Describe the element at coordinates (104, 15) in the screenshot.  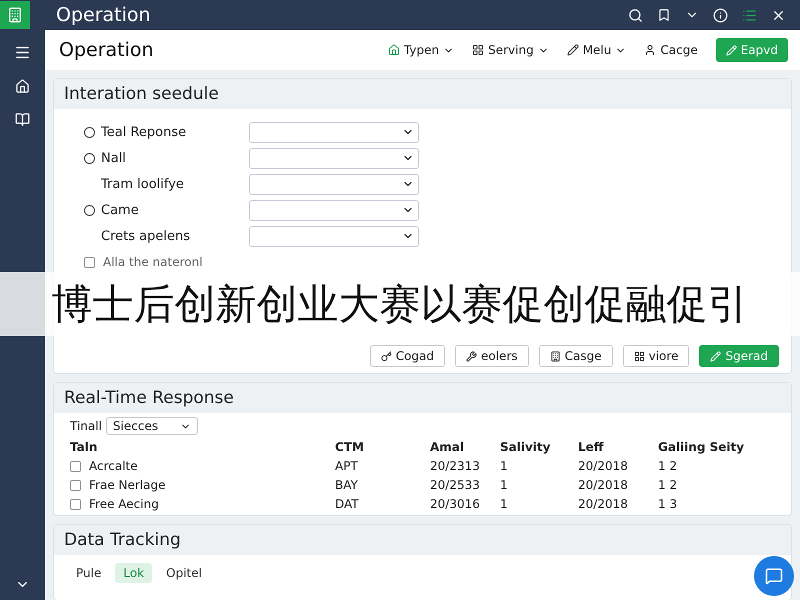
I see `window-title: Operation` at that location.